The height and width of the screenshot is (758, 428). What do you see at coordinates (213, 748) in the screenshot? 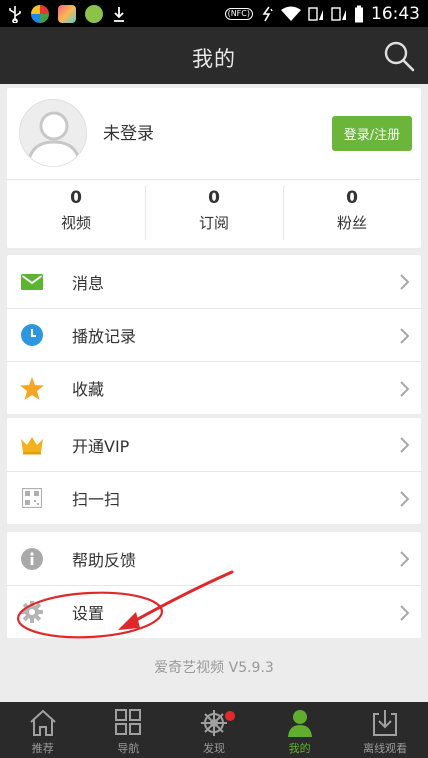
I see `tab-label: 发现` at bounding box center [213, 748].